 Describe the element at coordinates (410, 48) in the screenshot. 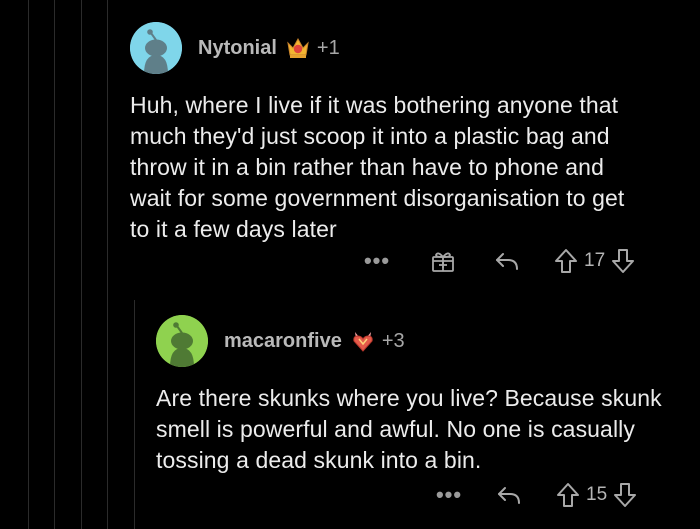

I see `comment-header: Nytonial +1` at that location.